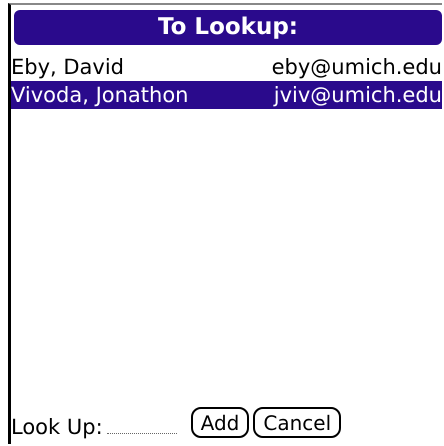 The height and width of the screenshot is (446, 444). What do you see at coordinates (99, 95) in the screenshot?
I see `contact-name: Vivoda, Jonathon` at bounding box center [99, 95].